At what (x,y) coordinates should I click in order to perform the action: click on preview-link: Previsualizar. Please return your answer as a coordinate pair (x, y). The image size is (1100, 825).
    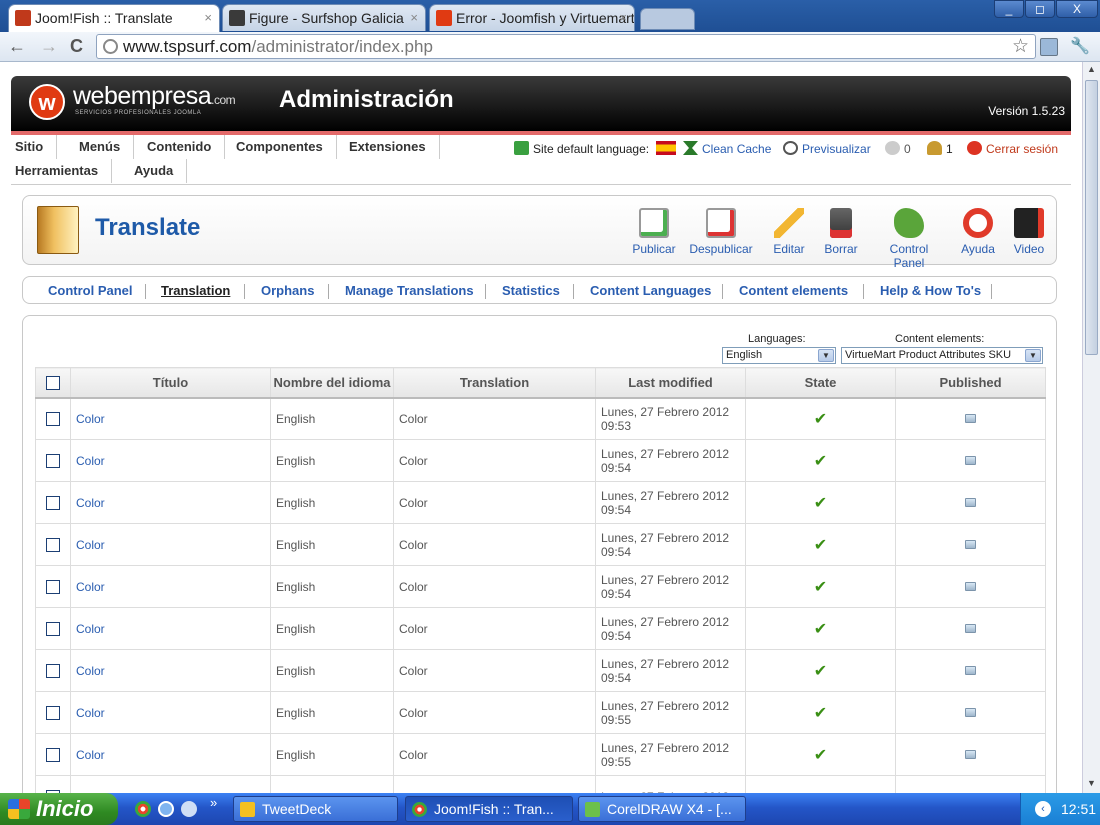
    Looking at the image, I should click on (827, 148).